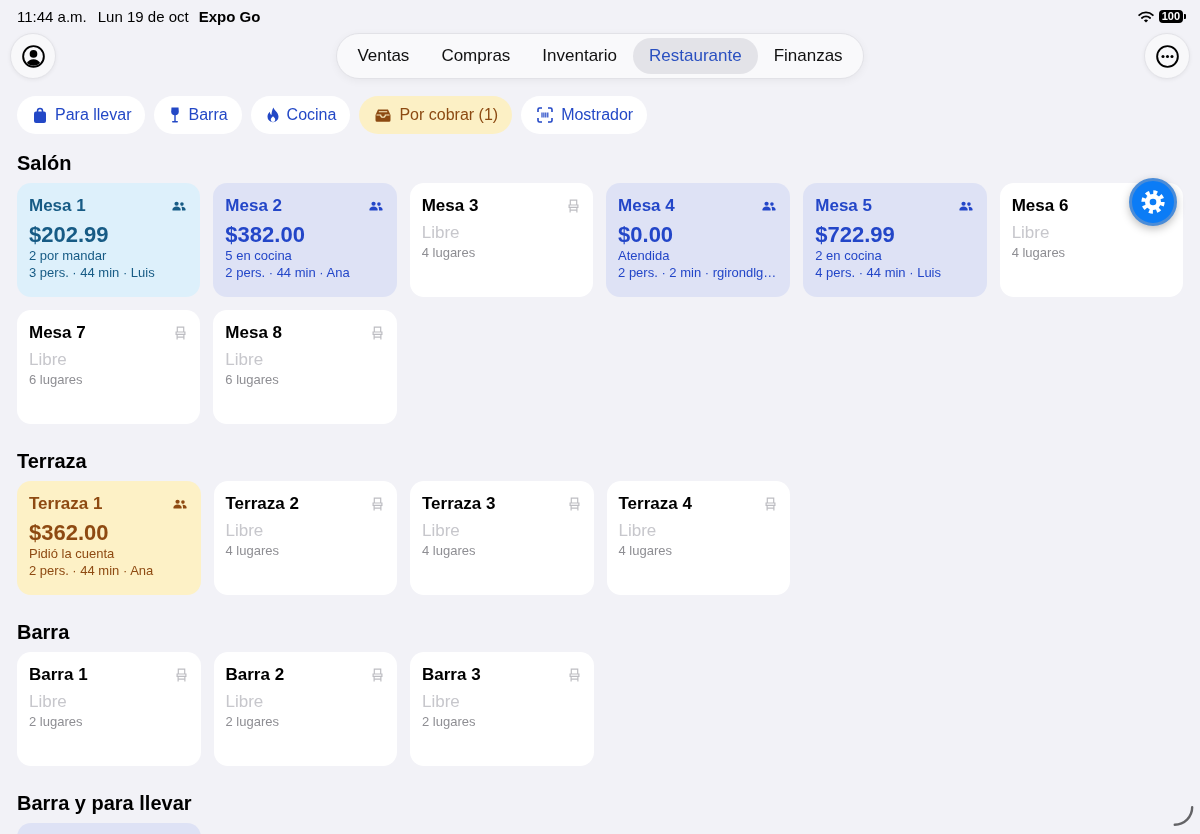 Image resolution: width=1200 pixels, height=834 pixels. What do you see at coordinates (66, 504) in the screenshot?
I see `table-name: Terraza 1` at bounding box center [66, 504].